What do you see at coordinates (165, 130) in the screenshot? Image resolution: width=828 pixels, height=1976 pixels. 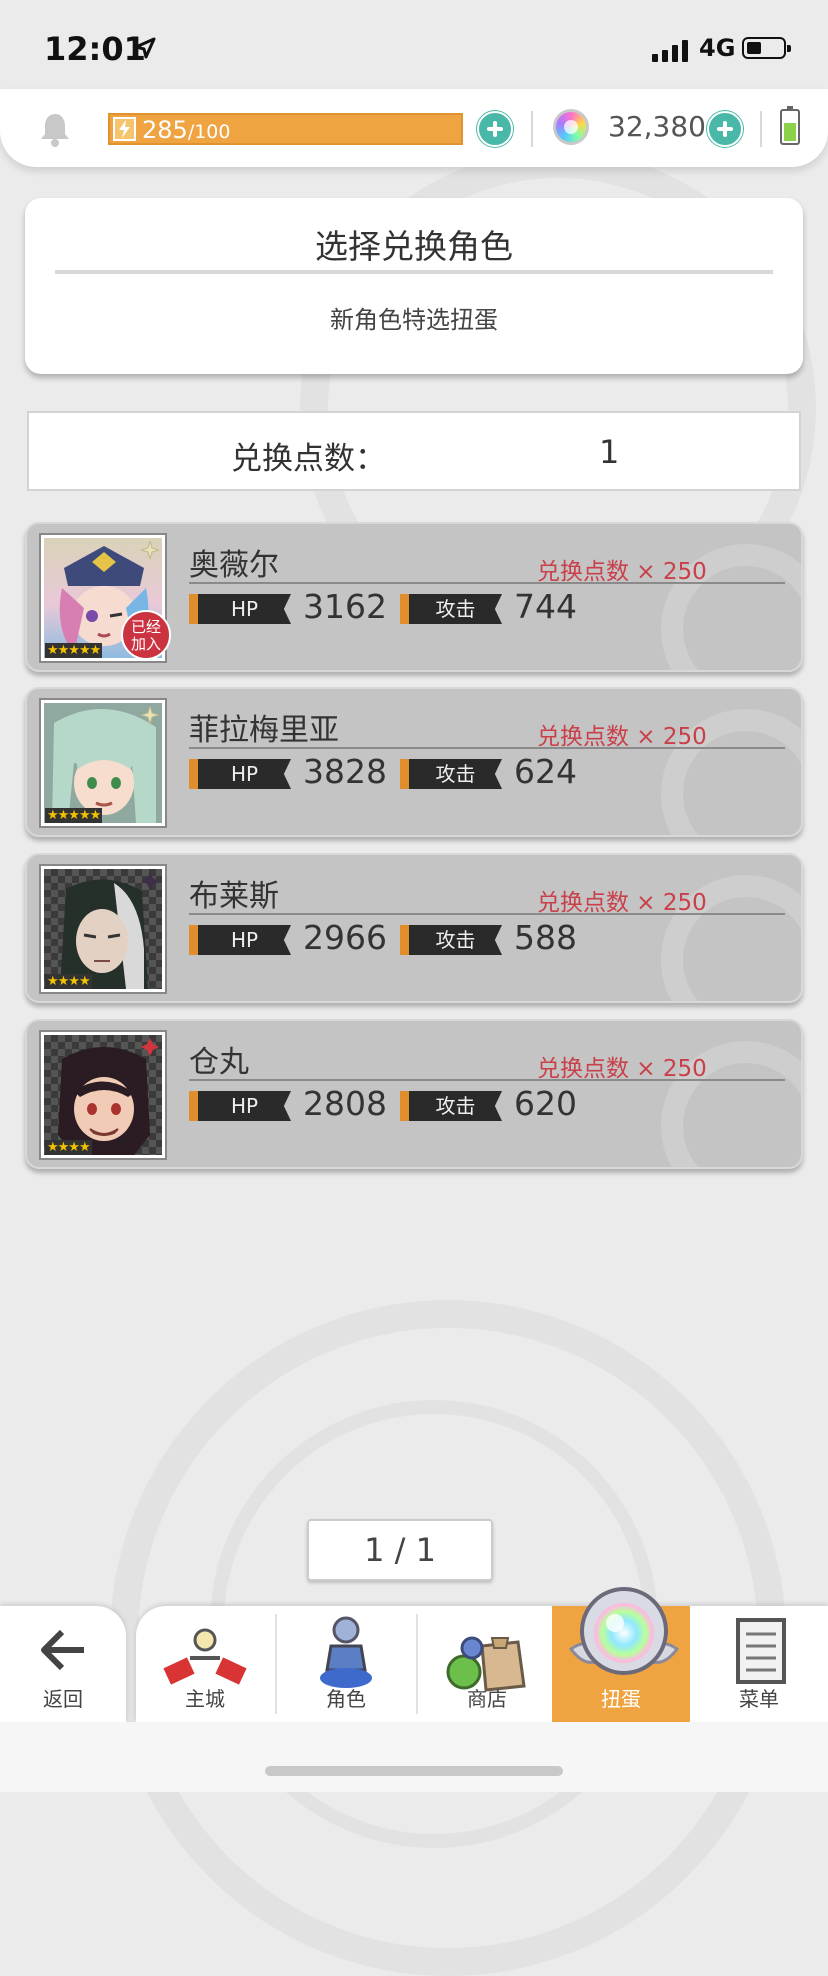 I see `stamina-current: 285` at bounding box center [165, 130].